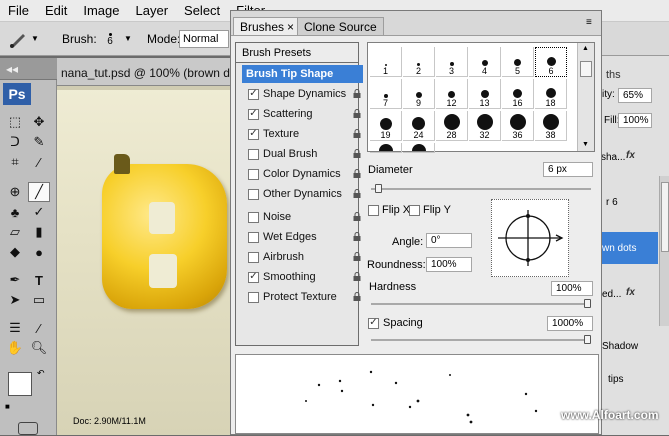 The image size is (669, 436). What do you see at coordinates (101, 10) in the screenshot?
I see `menu-image: Image` at bounding box center [101, 10].